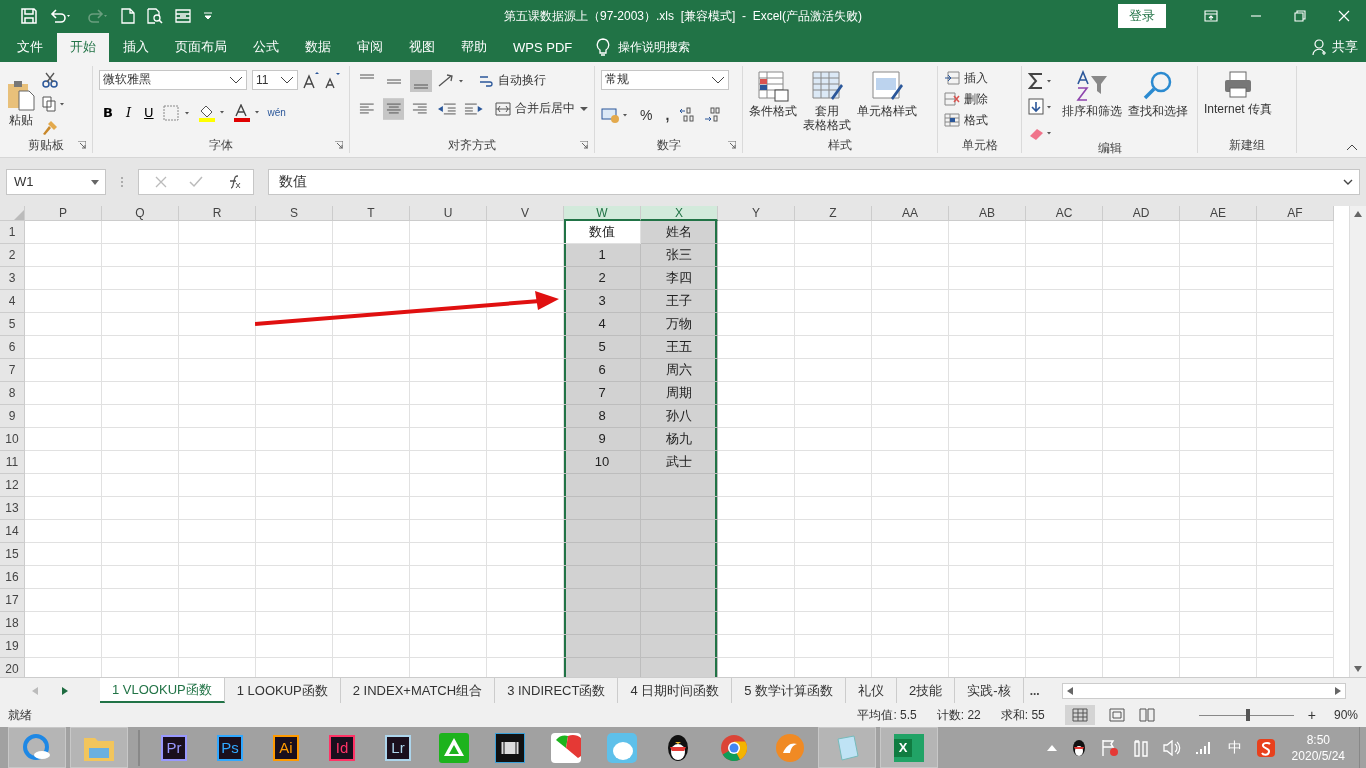 The image size is (1366, 768). I want to click on app-icon: Lr, so click(398, 747).